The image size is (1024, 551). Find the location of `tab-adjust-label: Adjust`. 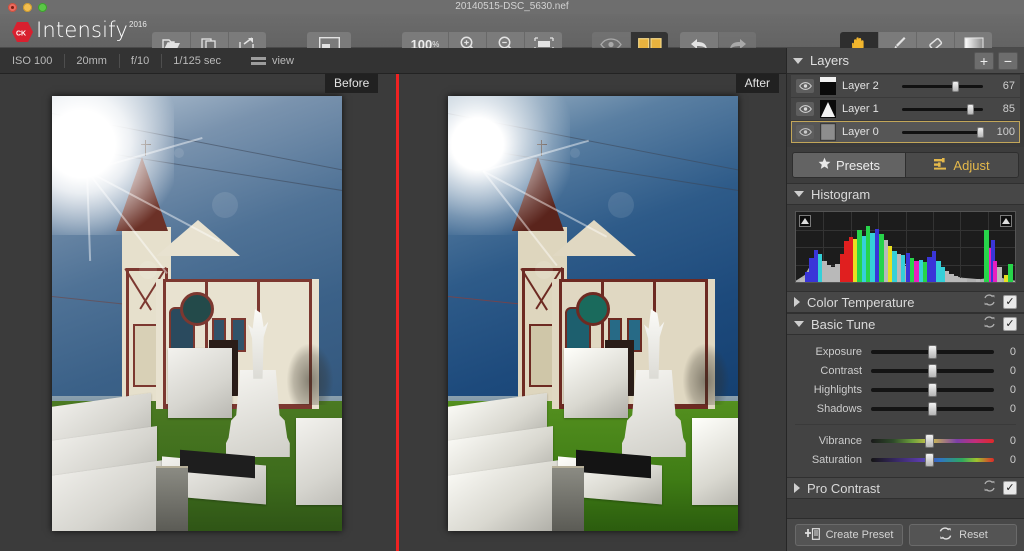

tab-adjust-label: Adjust is located at coordinates (971, 165).